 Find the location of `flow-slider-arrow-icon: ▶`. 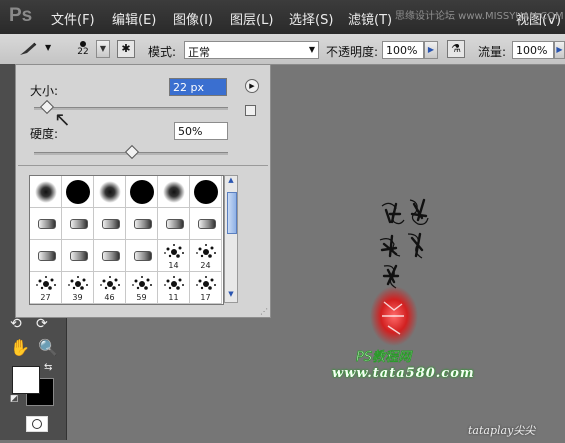

flow-slider-arrow-icon: ▶ is located at coordinates (559, 50).